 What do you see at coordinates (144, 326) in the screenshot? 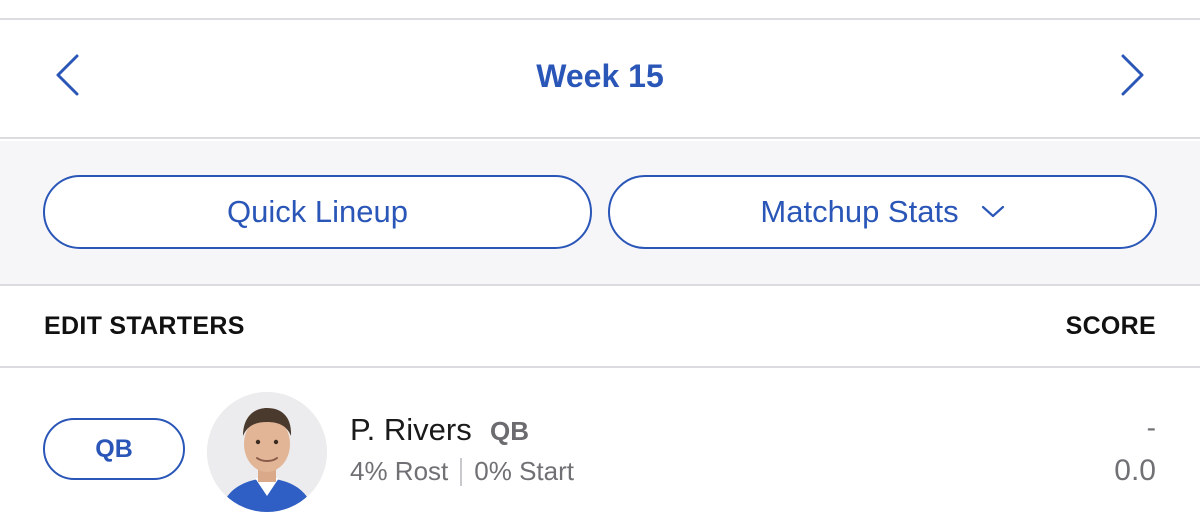
I see `edit-starters-heading: EDIT STARTERS` at bounding box center [144, 326].